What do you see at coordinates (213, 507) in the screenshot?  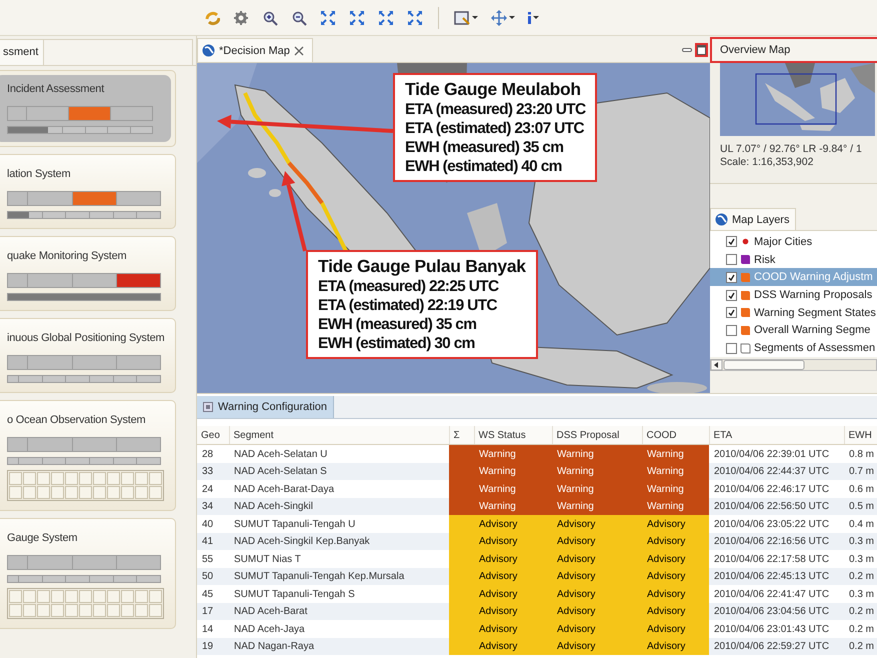 I see `table-cell: 34` at bounding box center [213, 507].